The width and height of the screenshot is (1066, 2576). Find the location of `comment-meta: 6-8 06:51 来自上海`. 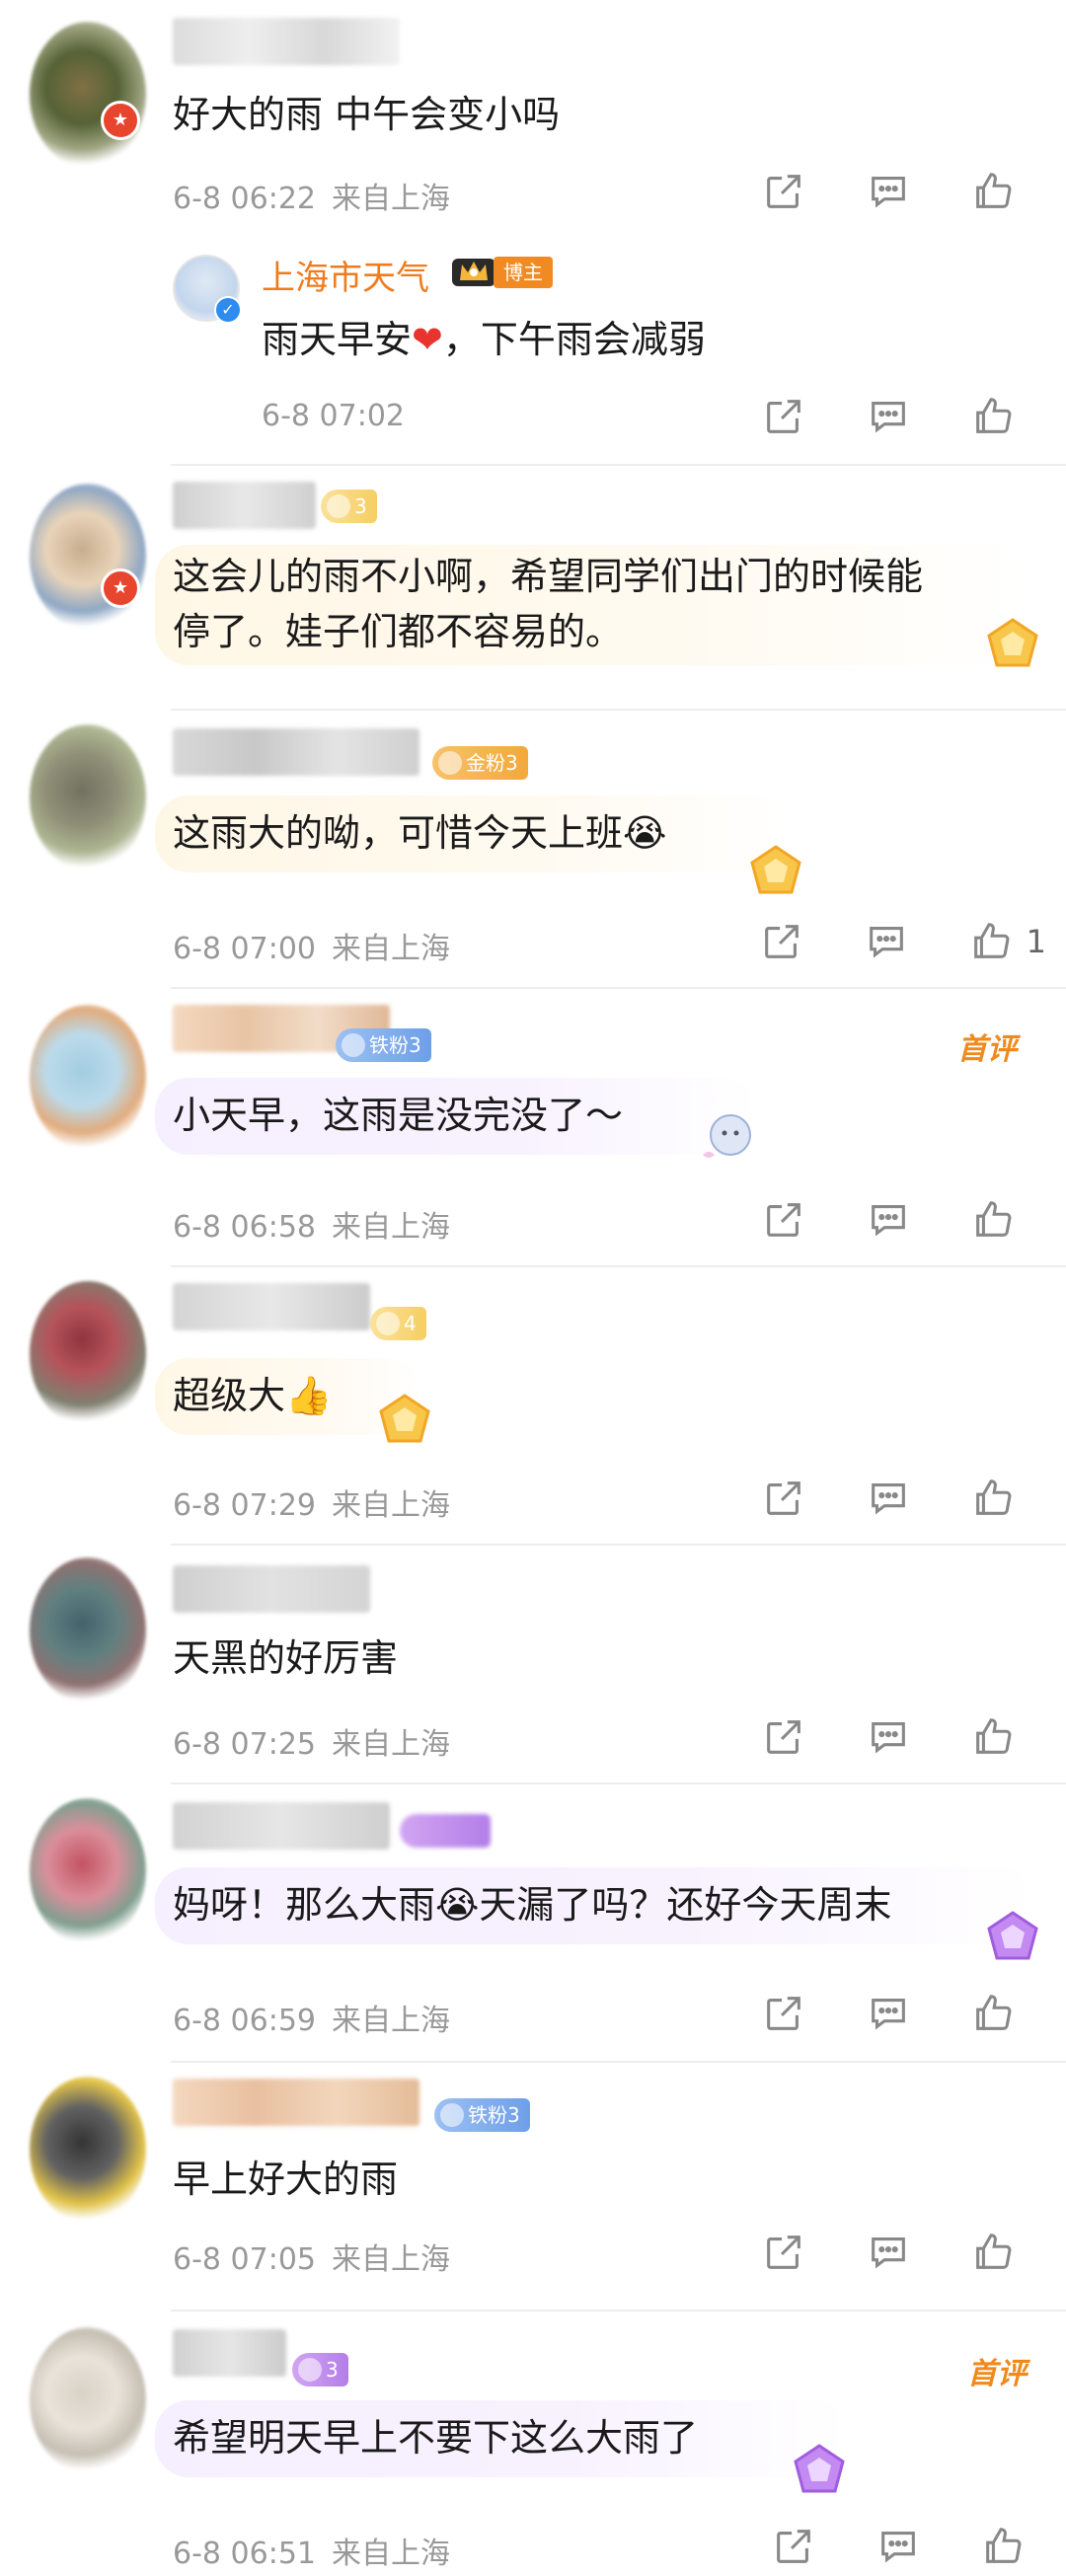

comment-meta: 6-8 06:51 来自上海 is located at coordinates (311, 2550).